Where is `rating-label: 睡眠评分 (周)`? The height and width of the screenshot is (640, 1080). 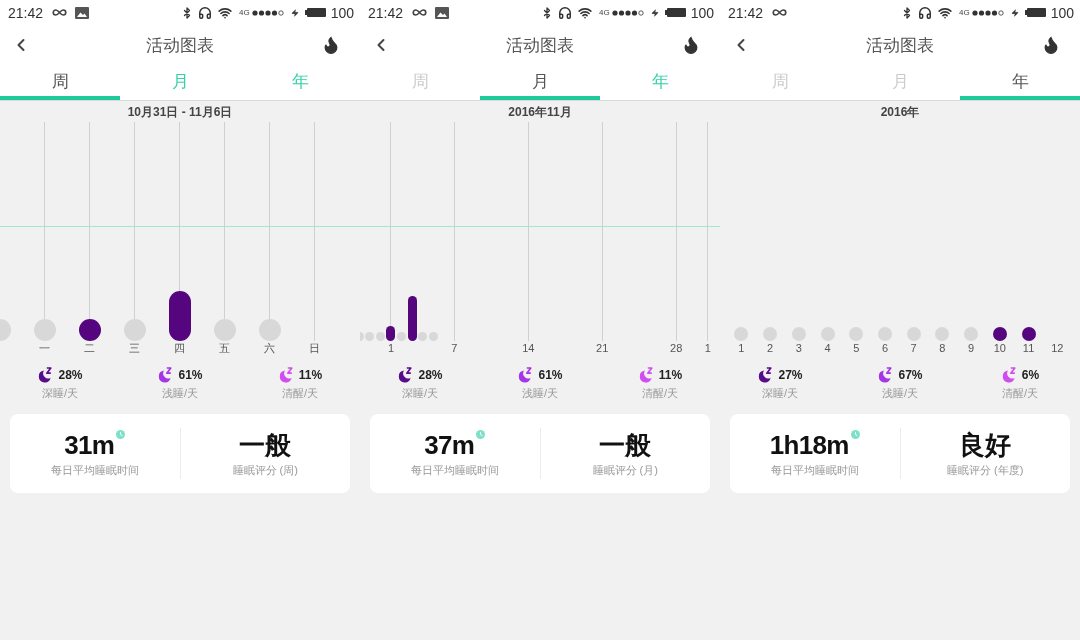
rating-label: 睡眠评分 (周) is located at coordinates (265, 470).